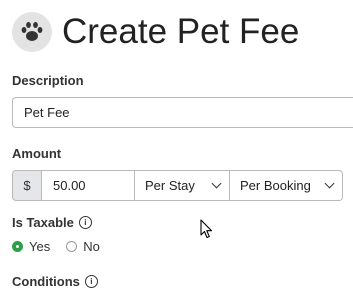  Describe the element at coordinates (182, 112) in the screenshot. I see `description-input: Pet Fee` at that location.